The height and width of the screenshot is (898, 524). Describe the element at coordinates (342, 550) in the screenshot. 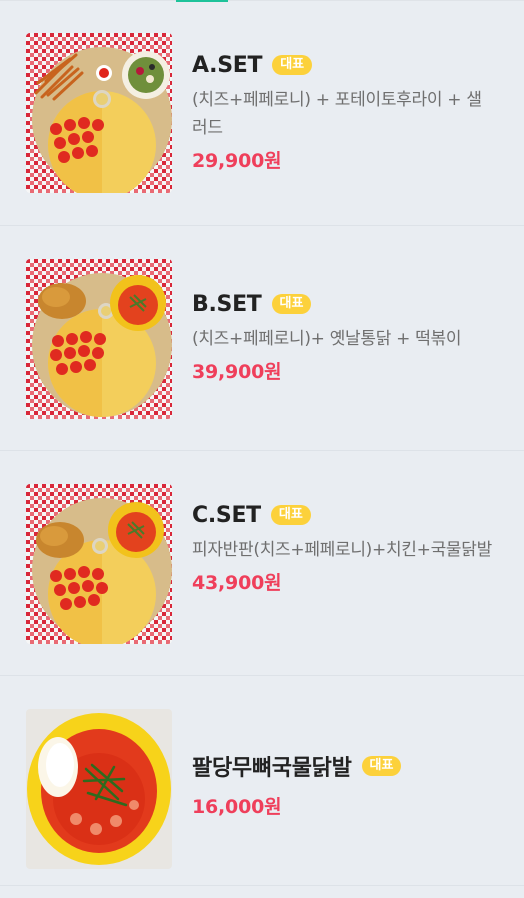

I see `menu-item-description: 피자반판(치즈+페페로니)+치킨+국물닭발` at that location.